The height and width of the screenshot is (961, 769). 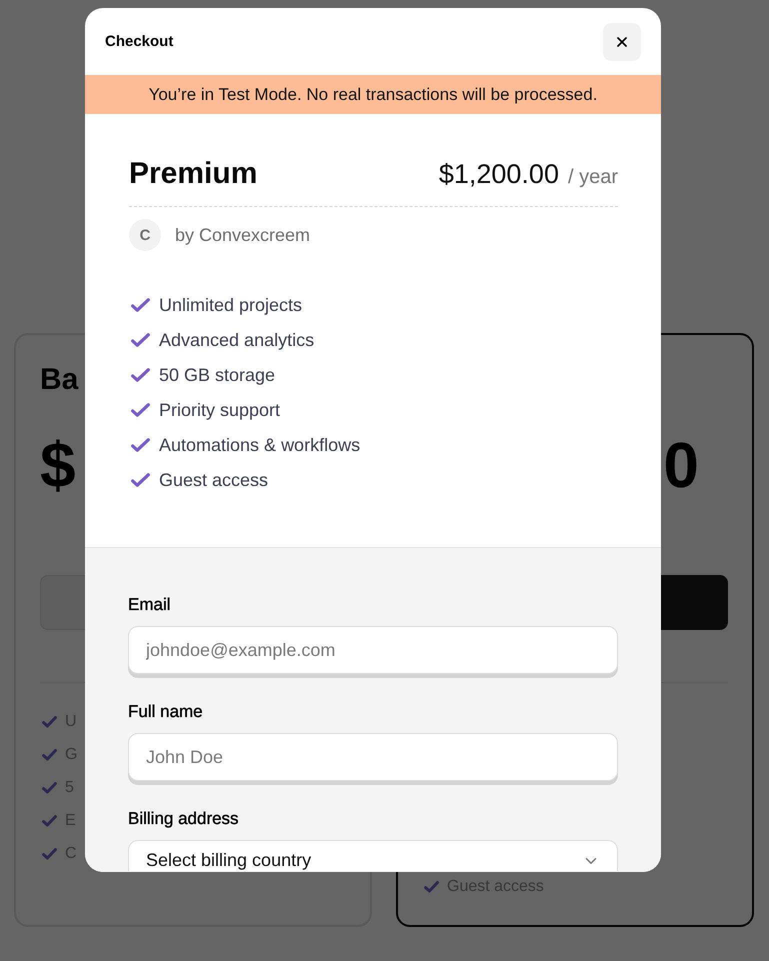 What do you see at coordinates (498, 174) in the screenshot?
I see `product-price: $1,200.00` at bounding box center [498, 174].